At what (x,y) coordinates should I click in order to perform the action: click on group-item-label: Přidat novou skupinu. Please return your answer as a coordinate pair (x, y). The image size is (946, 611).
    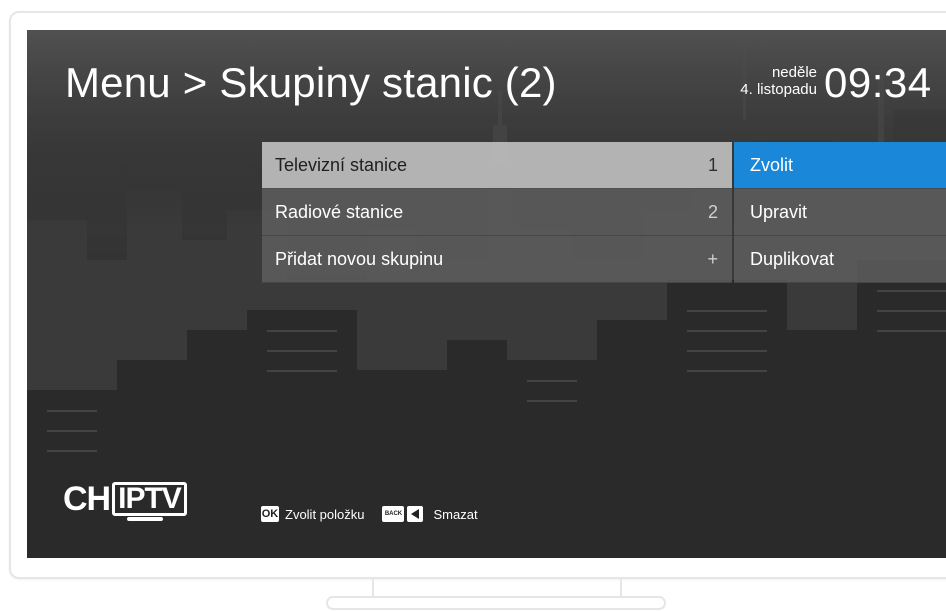
    Looking at the image, I should click on (359, 258).